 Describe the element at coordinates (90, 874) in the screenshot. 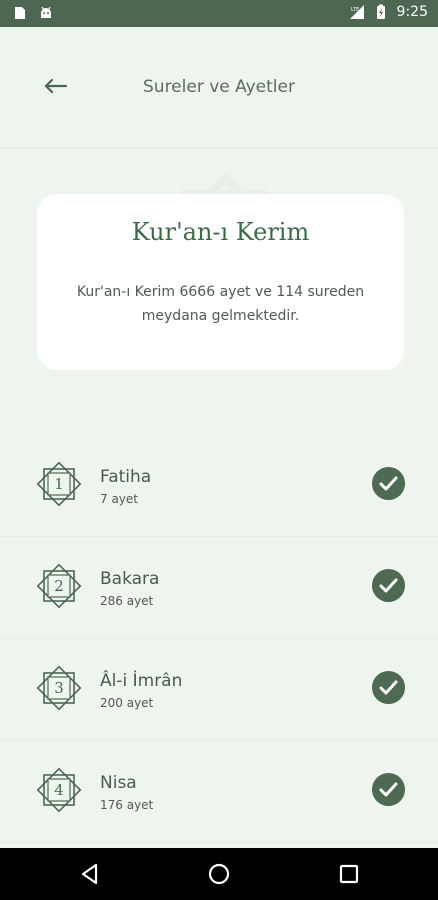

I see `back-triangle-icon` at that location.